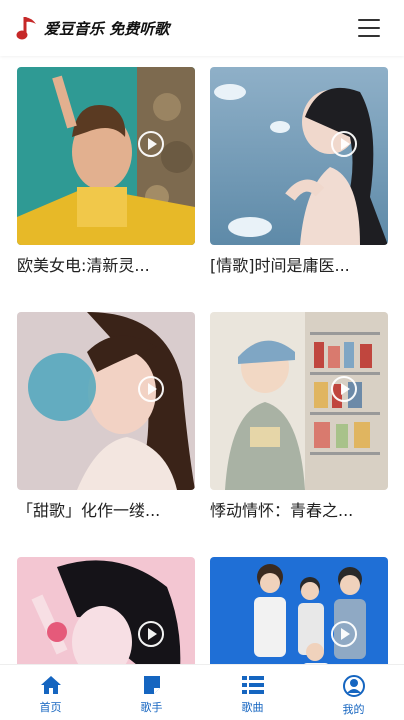 The height and width of the screenshot is (720, 404). What do you see at coordinates (252, 685) in the screenshot?
I see `song-list-icon` at bounding box center [252, 685].